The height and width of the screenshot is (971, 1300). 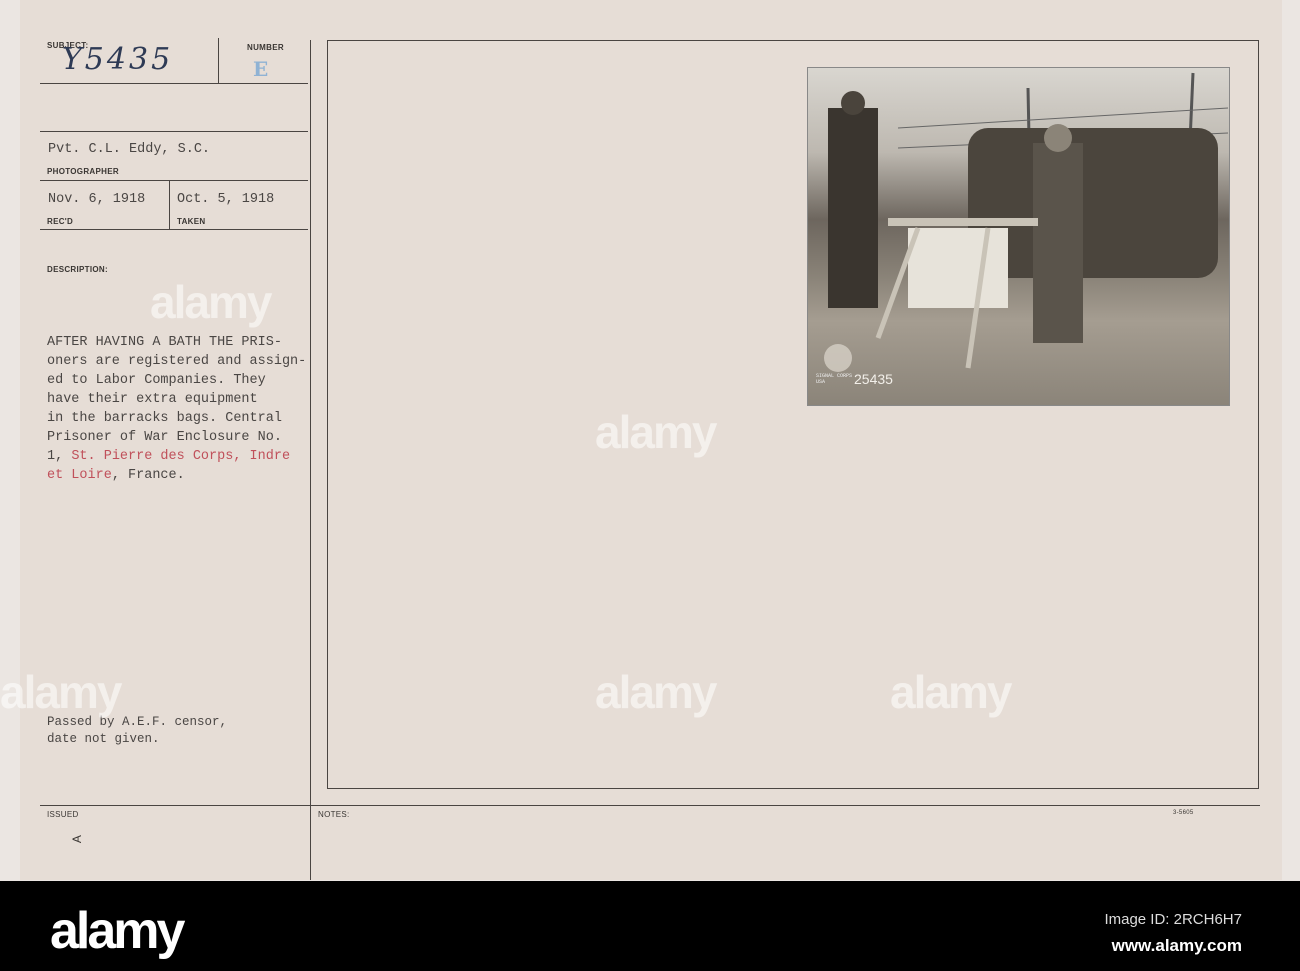 I want to click on description-line: 1, St. Pierre des Corps, Indre, so click(x=168, y=456).